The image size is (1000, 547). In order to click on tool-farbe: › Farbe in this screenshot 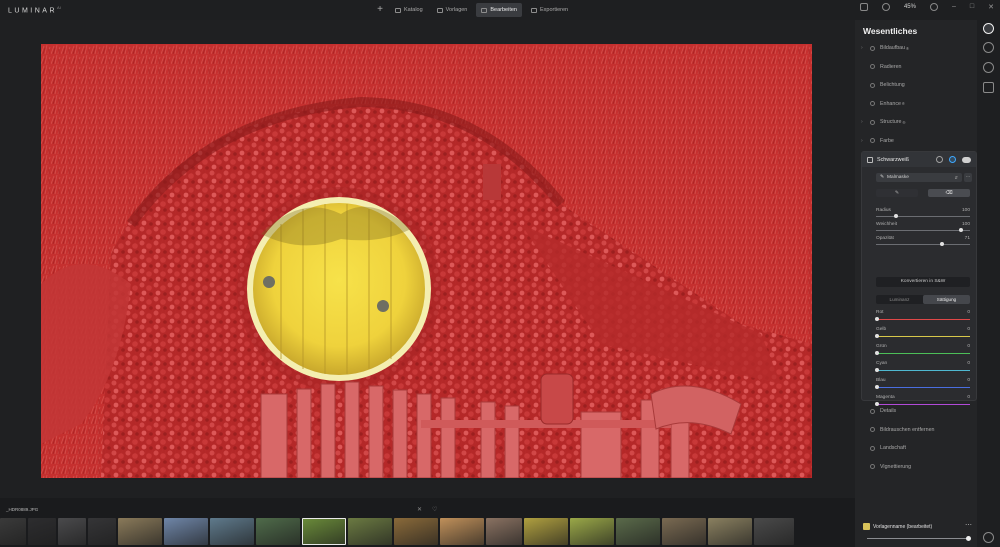, I will do `click(916, 141)`.